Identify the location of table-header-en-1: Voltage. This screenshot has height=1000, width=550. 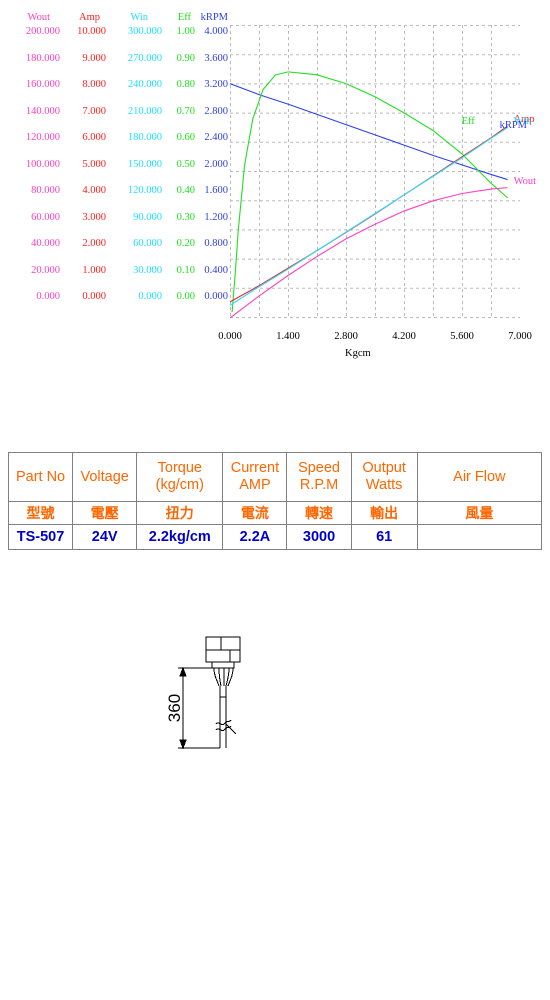
(105, 477).